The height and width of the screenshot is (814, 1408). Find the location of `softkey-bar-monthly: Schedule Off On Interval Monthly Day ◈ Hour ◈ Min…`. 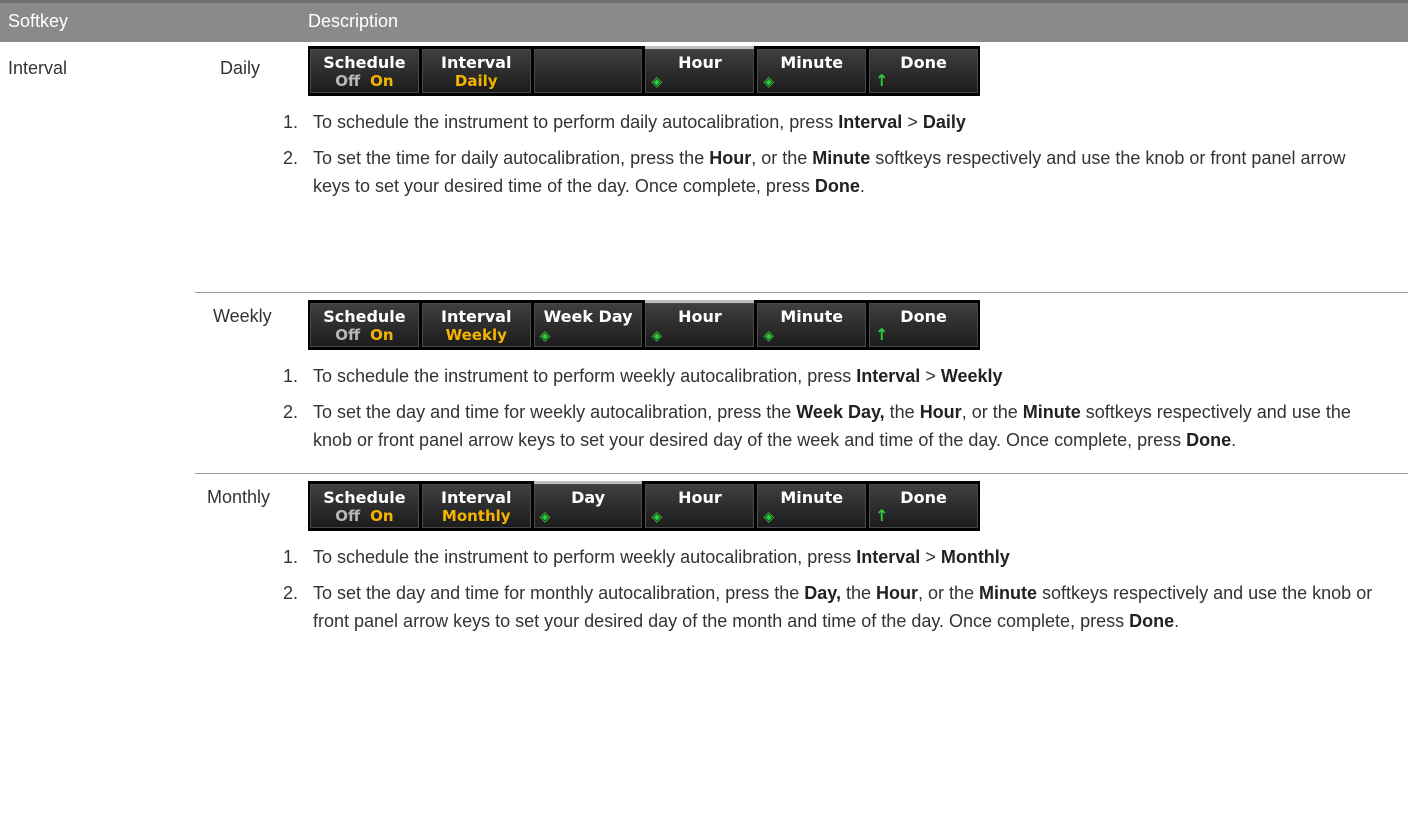

softkey-bar-monthly: Schedule Off On Interval Monthly Day ◈ Hour ◈ Min… is located at coordinates (644, 506).